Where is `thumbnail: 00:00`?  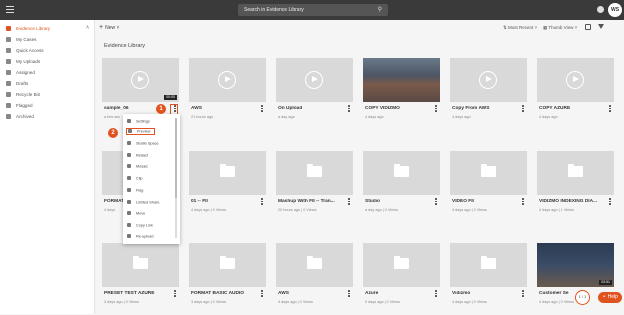
thumbnail: 00:00 is located at coordinates (140, 80).